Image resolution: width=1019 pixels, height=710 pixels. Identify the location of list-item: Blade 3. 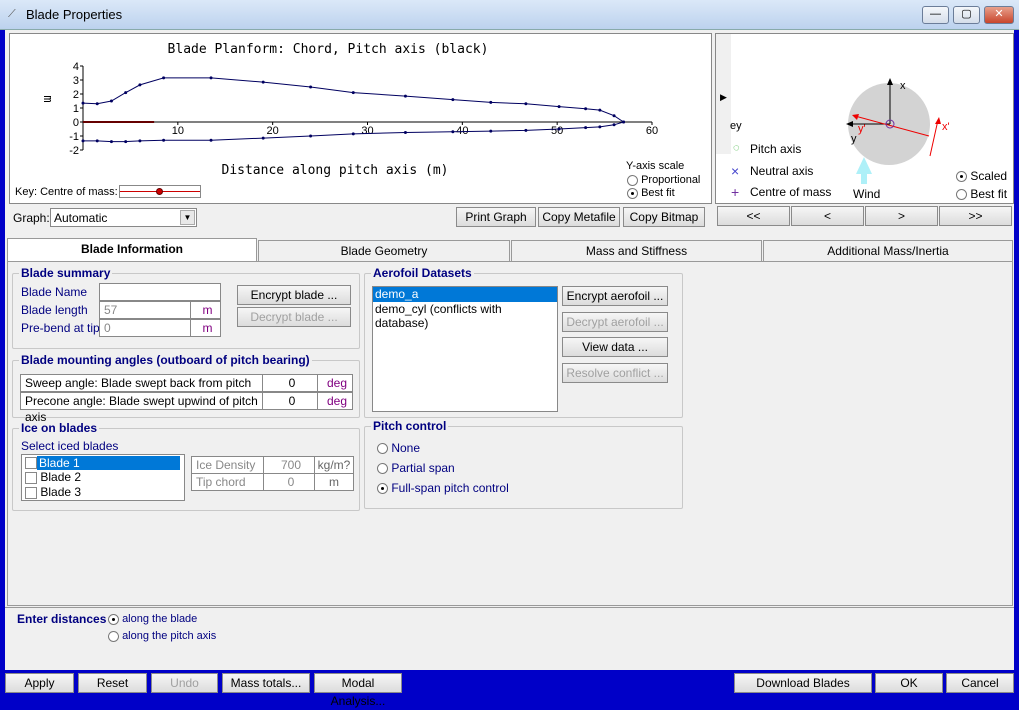
(103, 492).